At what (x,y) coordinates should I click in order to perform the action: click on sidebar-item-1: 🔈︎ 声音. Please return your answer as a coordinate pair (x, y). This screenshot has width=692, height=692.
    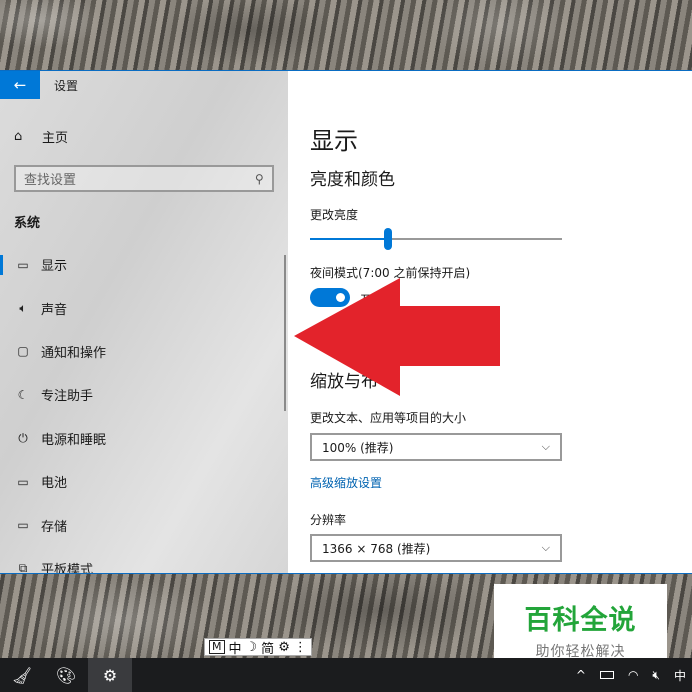
    Looking at the image, I should click on (144, 307).